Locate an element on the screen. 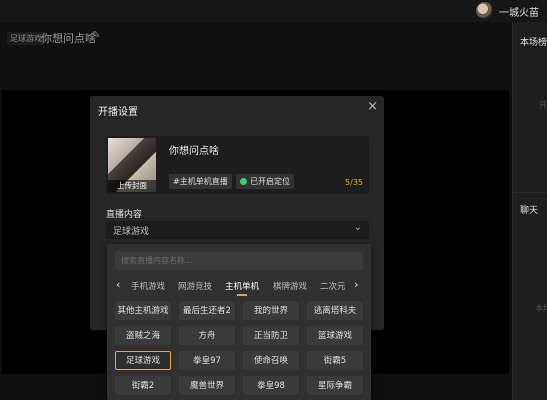 The width and height of the screenshot is (547, 400). game-option: 街霸5 is located at coordinates (335, 360).